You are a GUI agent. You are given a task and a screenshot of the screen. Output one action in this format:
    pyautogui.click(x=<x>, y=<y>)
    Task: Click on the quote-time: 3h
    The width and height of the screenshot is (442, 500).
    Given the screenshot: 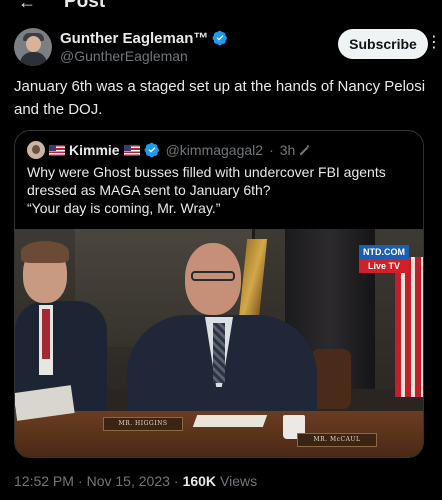 What is the action you would take?
    pyautogui.click(x=288, y=150)
    